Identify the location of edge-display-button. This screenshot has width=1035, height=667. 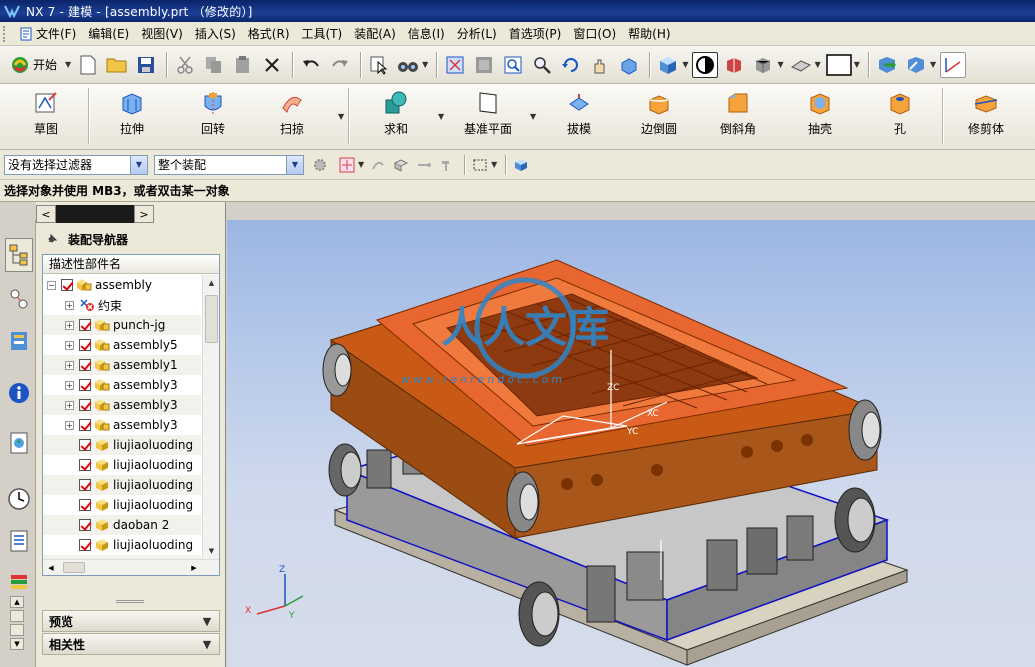
(705, 64).